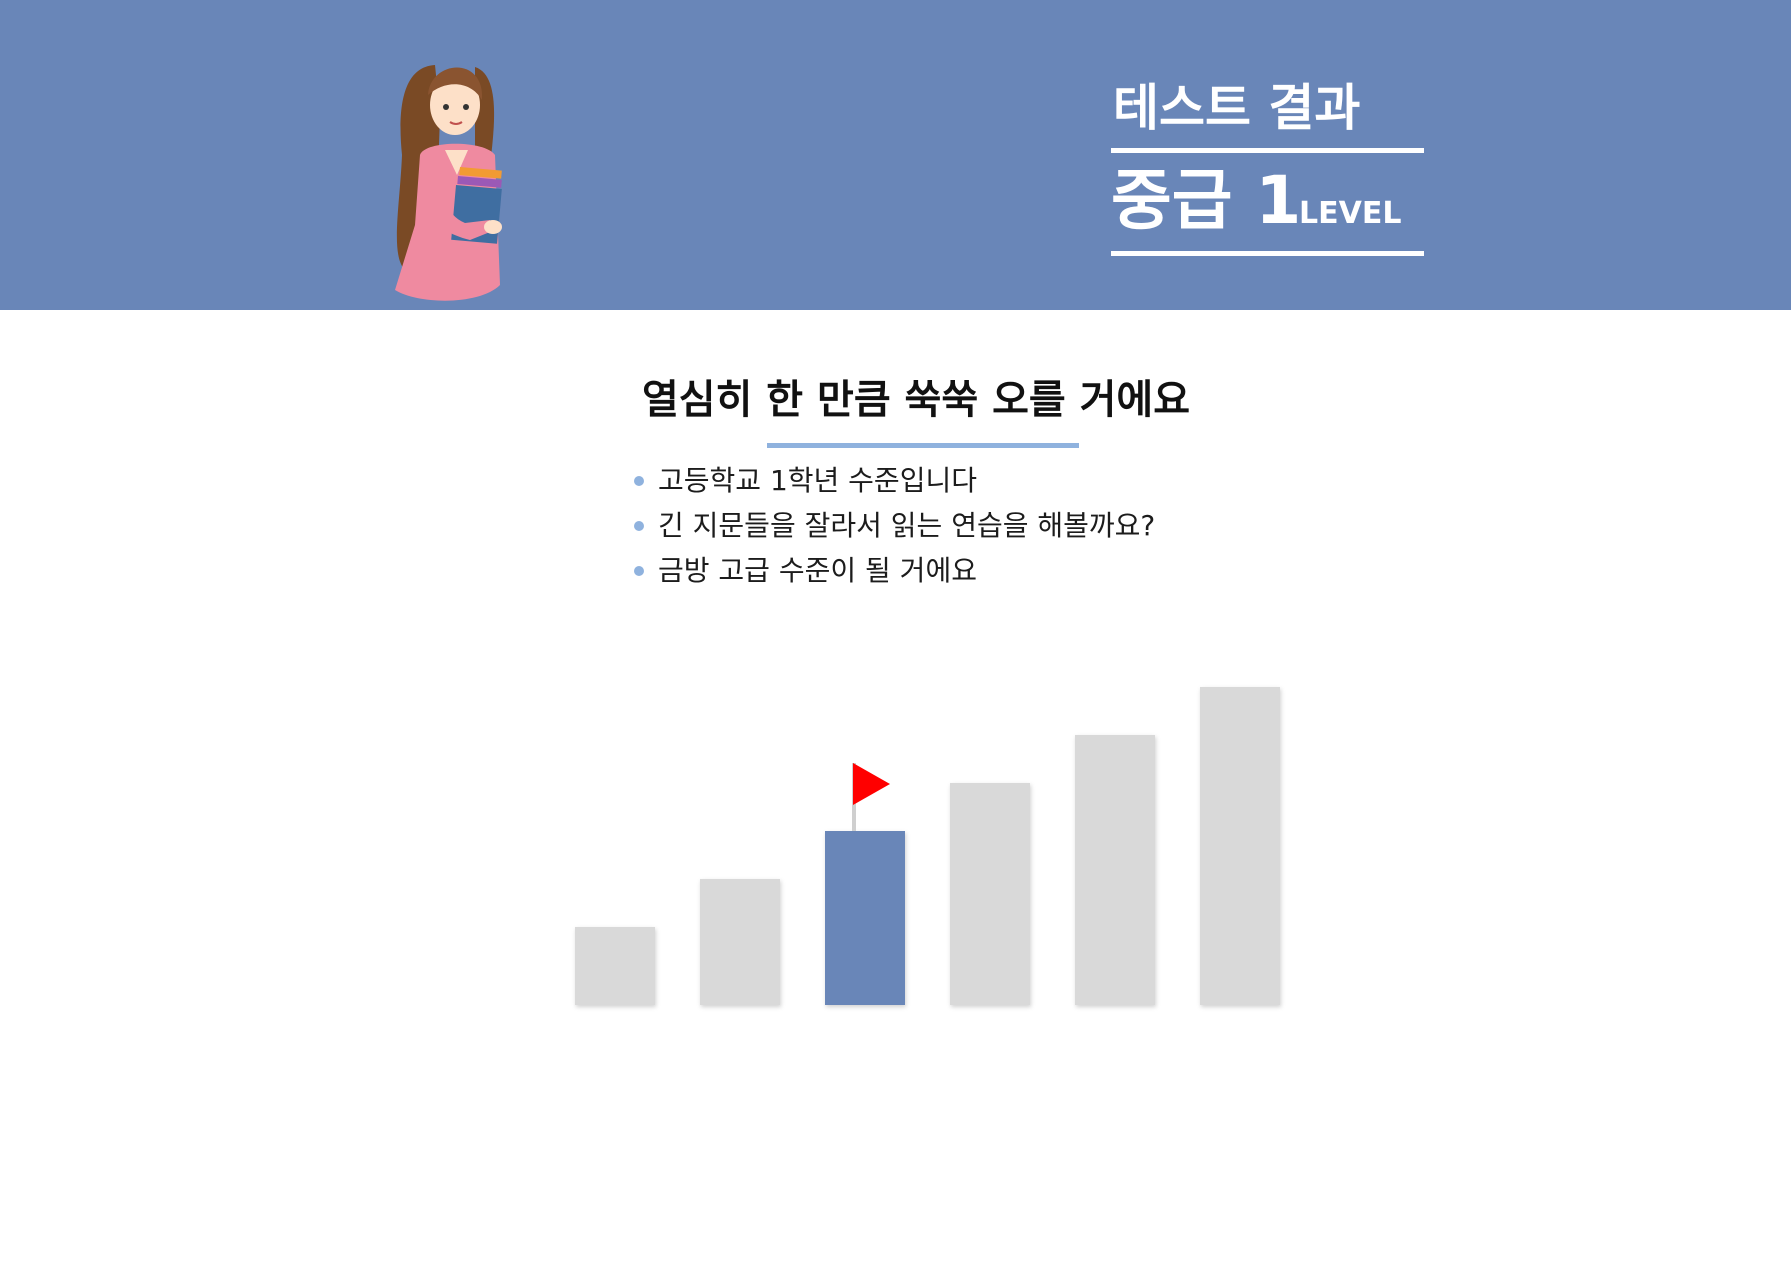 This screenshot has height=1264, width=1791. Describe the element at coordinates (1350, 213) in the screenshot. I see `level-label: LEVEL` at that location.